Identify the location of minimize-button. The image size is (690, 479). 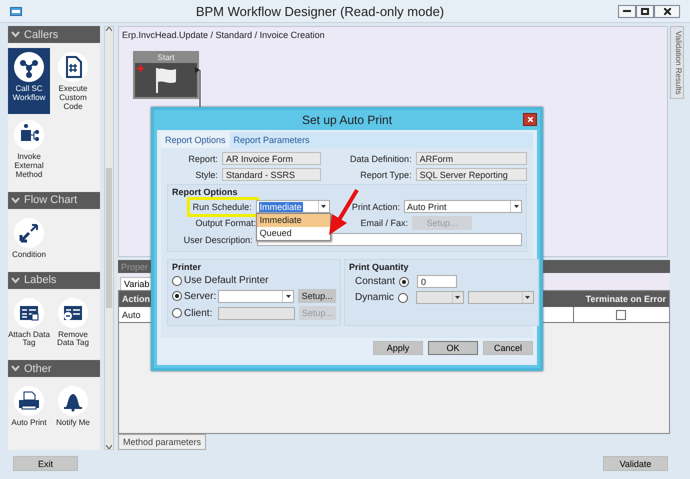
(627, 11).